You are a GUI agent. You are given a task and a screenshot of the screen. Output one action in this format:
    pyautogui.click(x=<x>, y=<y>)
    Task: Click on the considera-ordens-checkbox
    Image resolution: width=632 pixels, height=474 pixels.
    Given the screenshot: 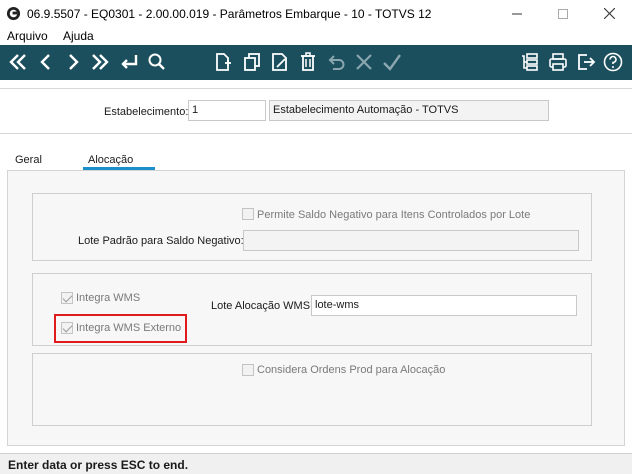 What is the action you would take?
    pyautogui.click(x=248, y=370)
    